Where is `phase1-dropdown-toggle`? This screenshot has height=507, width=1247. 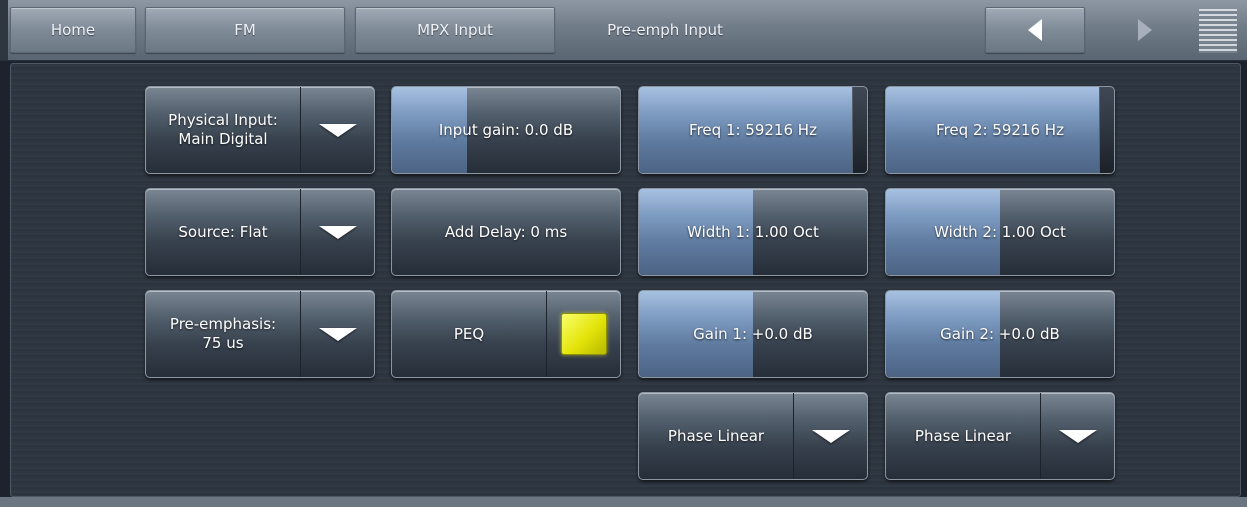 phase1-dropdown-toggle is located at coordinates (830, 436).